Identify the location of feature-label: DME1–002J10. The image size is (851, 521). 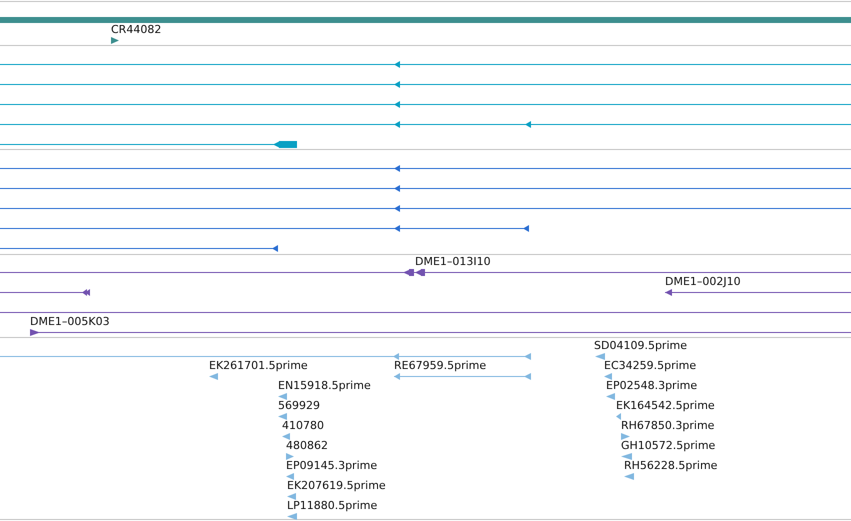
(703, 281).